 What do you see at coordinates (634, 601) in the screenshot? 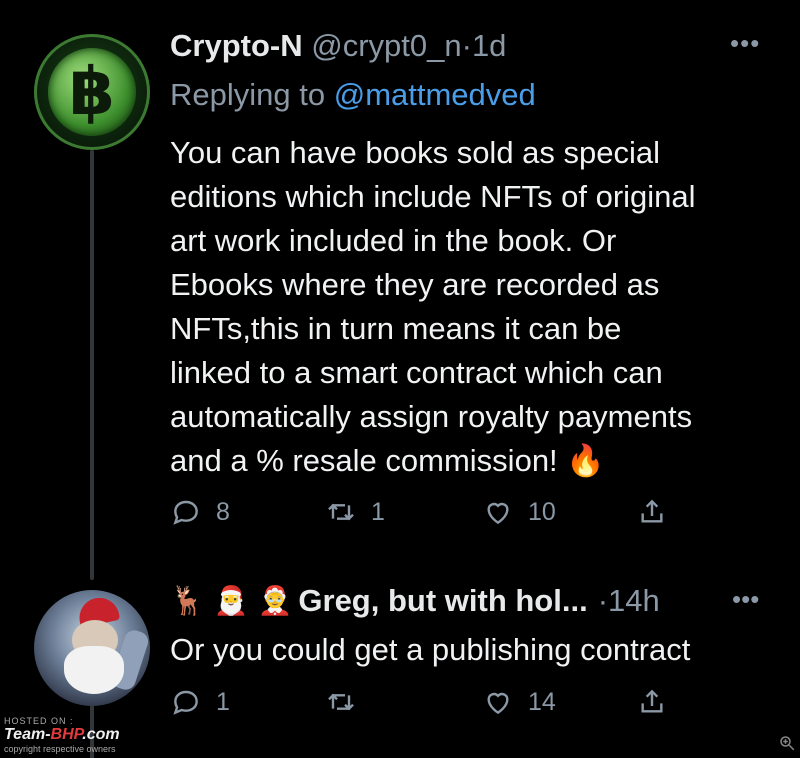
I see `tweet-time: 14h` at bounding box center [634, 601].